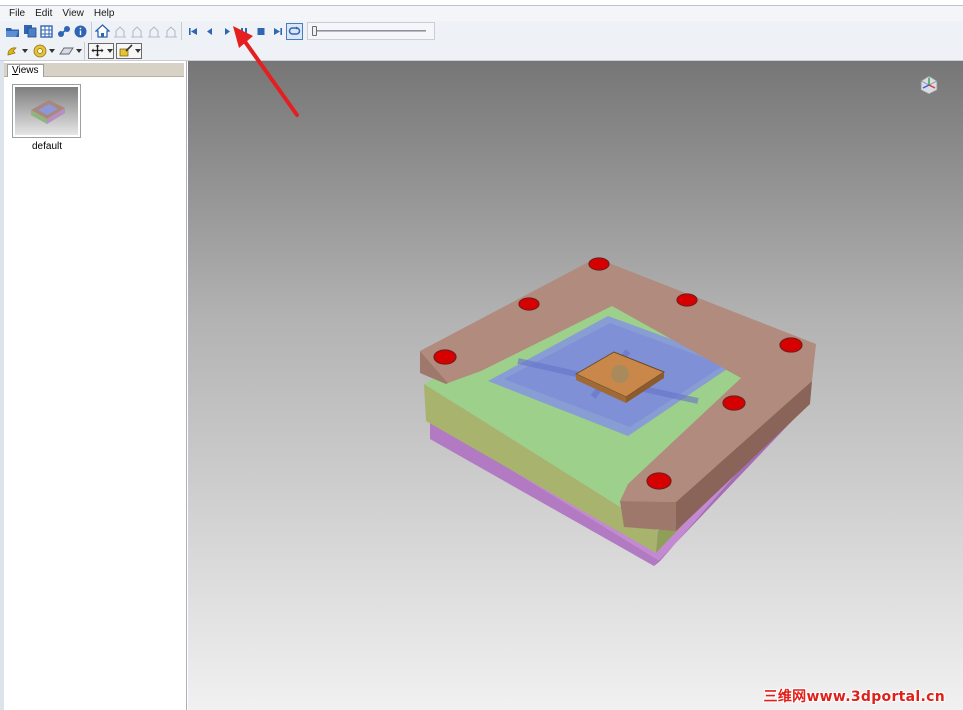 This screenshot has width=963, height=710. I want to click on target-dropdown-icon, so click(51, 50).